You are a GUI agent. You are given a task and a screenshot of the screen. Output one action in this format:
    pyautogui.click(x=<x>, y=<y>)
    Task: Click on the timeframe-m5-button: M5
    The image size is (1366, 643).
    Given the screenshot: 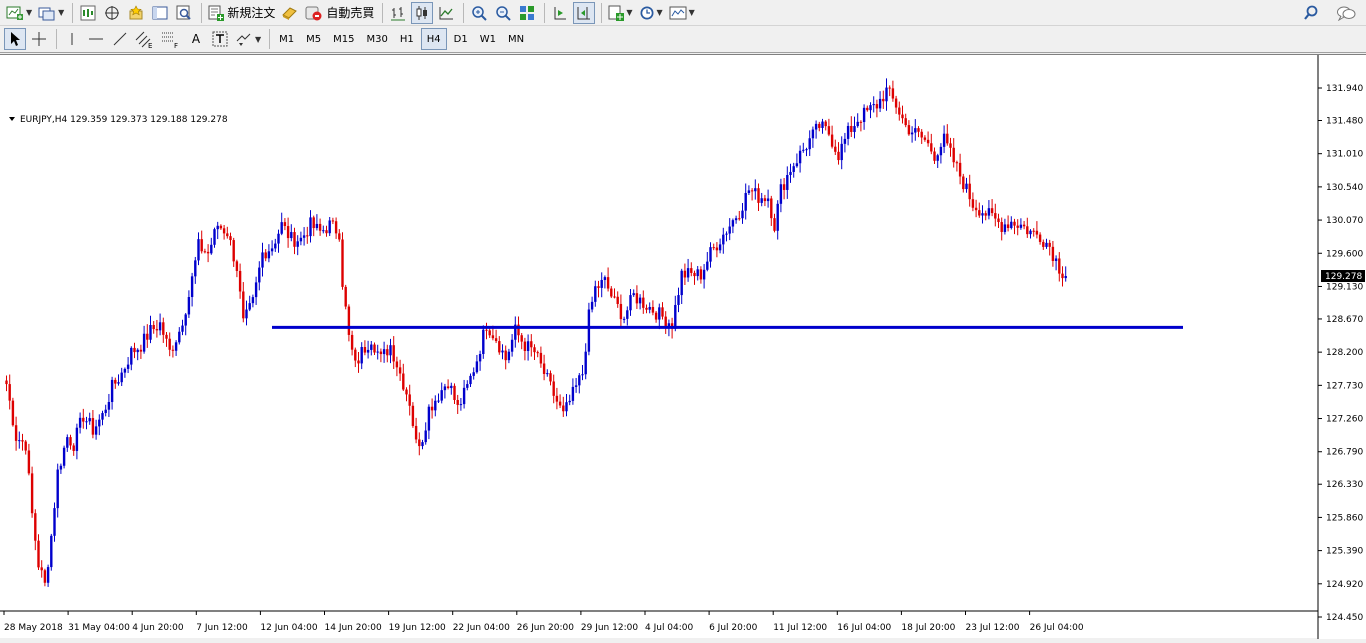 What is the action you would take?
    pyautogui.click(x=313, y=39)
    